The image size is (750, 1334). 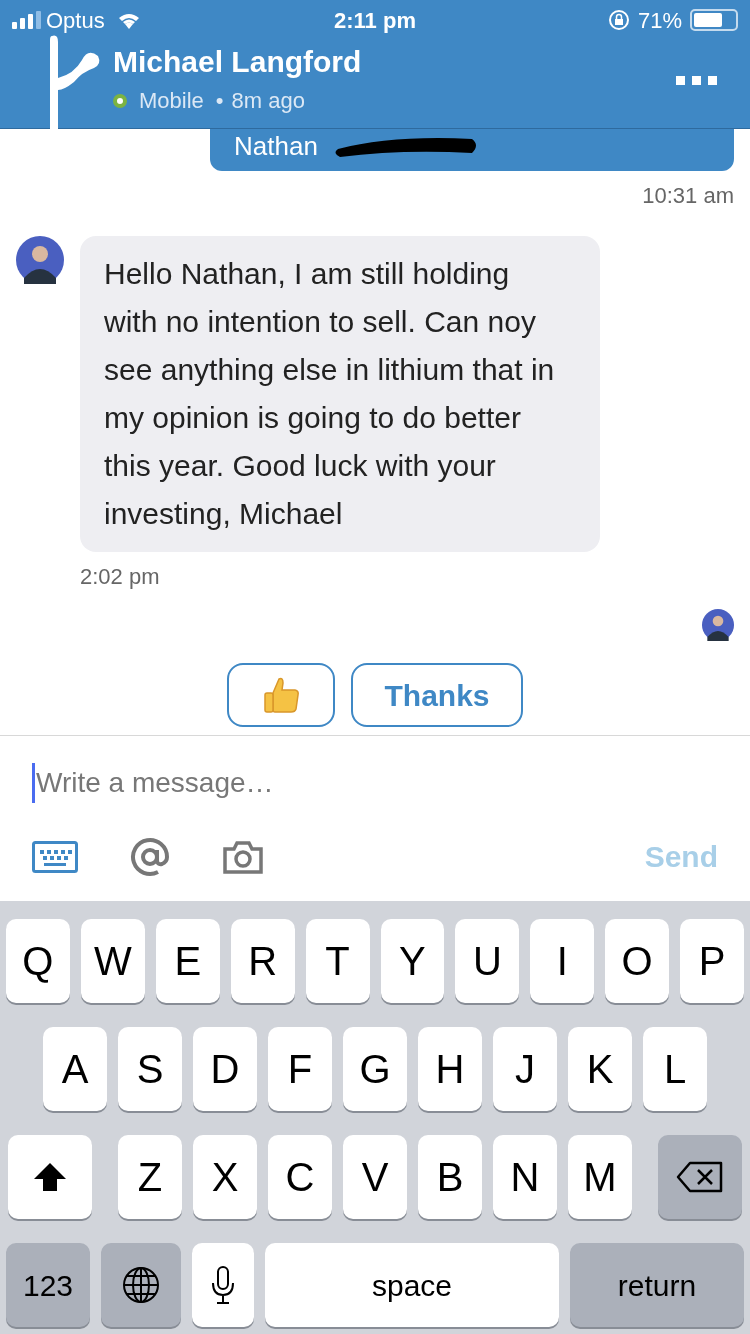 What do you see at coordinates (225, 1177) in the screenshot?
I see `keyboard-key: X` at bounding box center [225, 1177].